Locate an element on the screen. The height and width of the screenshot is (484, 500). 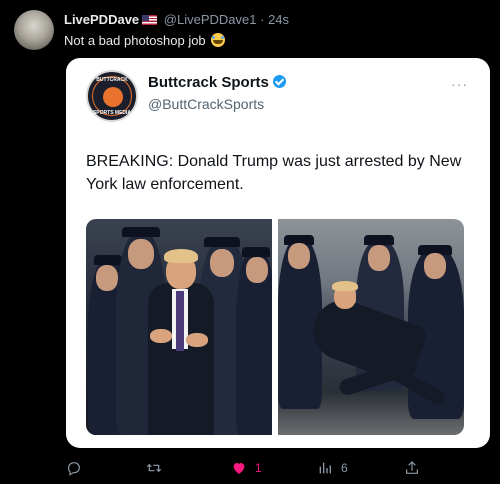
like-count: 1 is located at coordinates (258, 468).